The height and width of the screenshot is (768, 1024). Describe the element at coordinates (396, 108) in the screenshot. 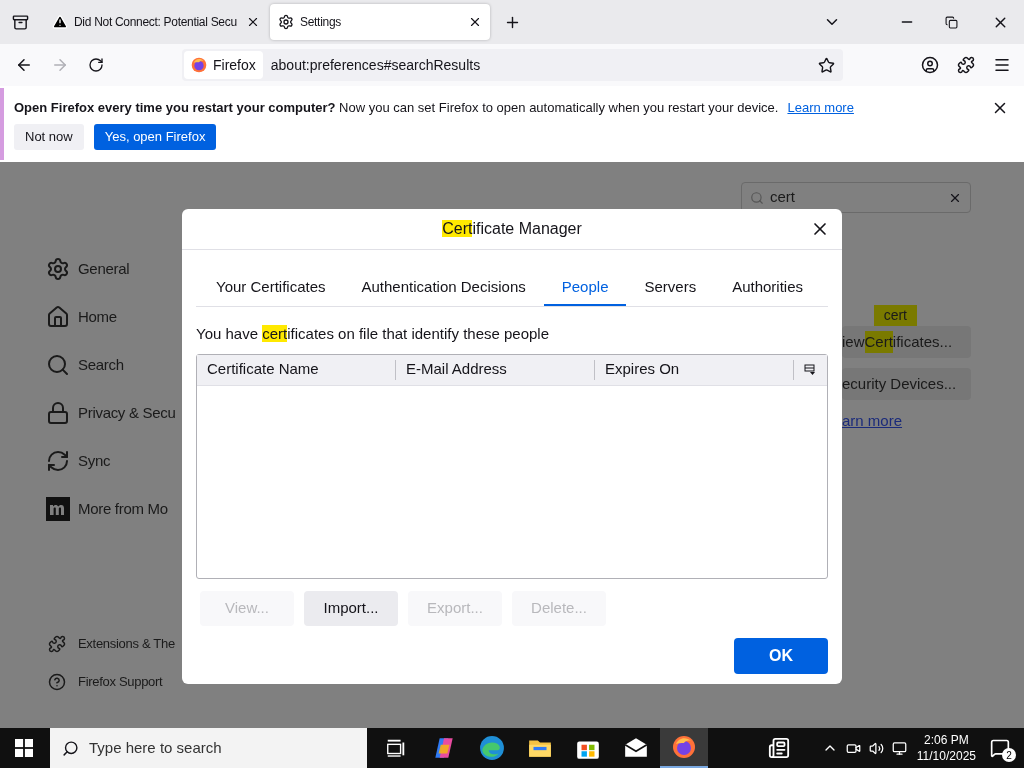

I see `notification-message: Open Firefox every time you restart your computer? Now you can set Firefox to open automatically when you restart your device.` at that location.